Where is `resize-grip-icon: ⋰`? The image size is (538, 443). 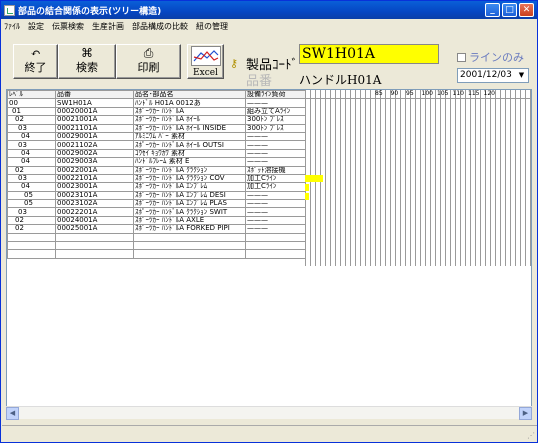
resize-grip-icon: ⋰ is located at coordinates (531, 435).